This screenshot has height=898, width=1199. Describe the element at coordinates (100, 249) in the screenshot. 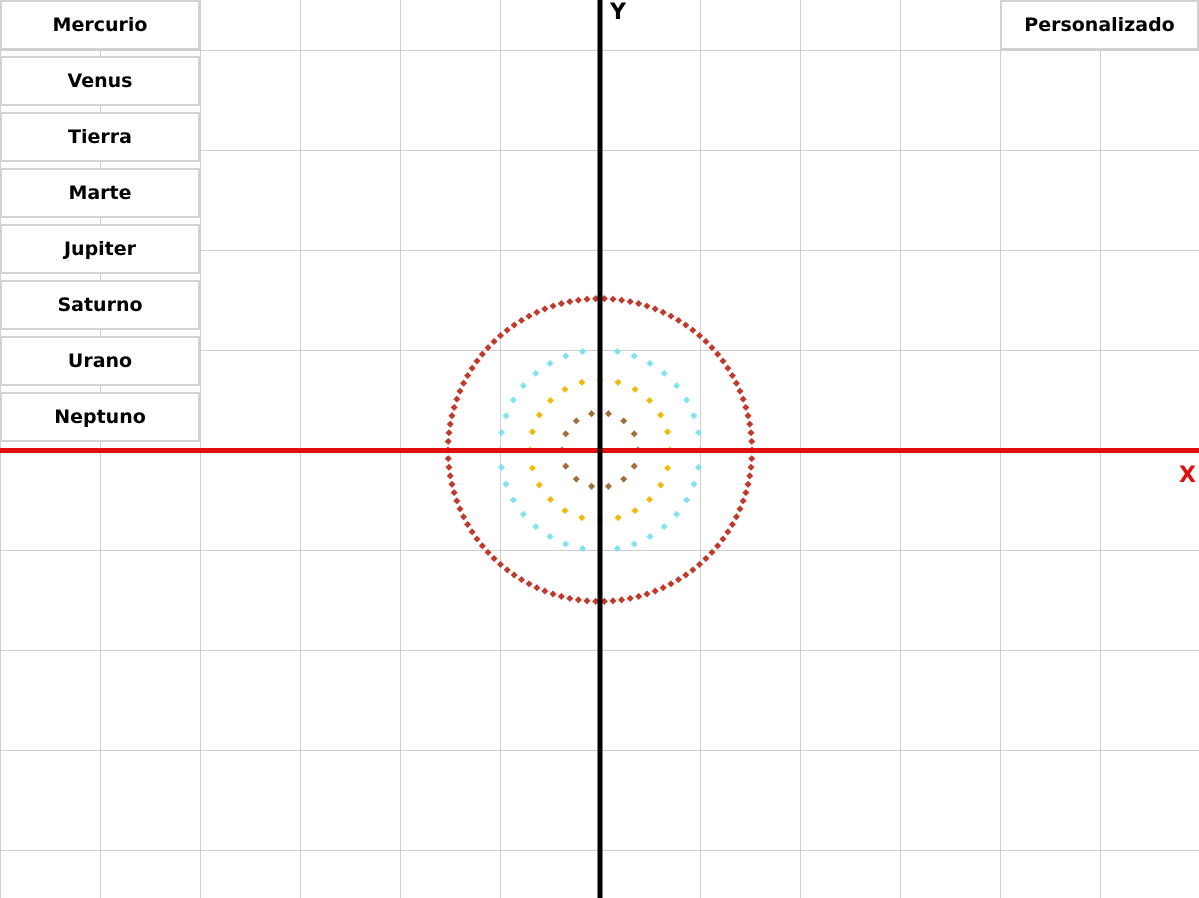

I see `jupiter-button: Jupiter` at that location.